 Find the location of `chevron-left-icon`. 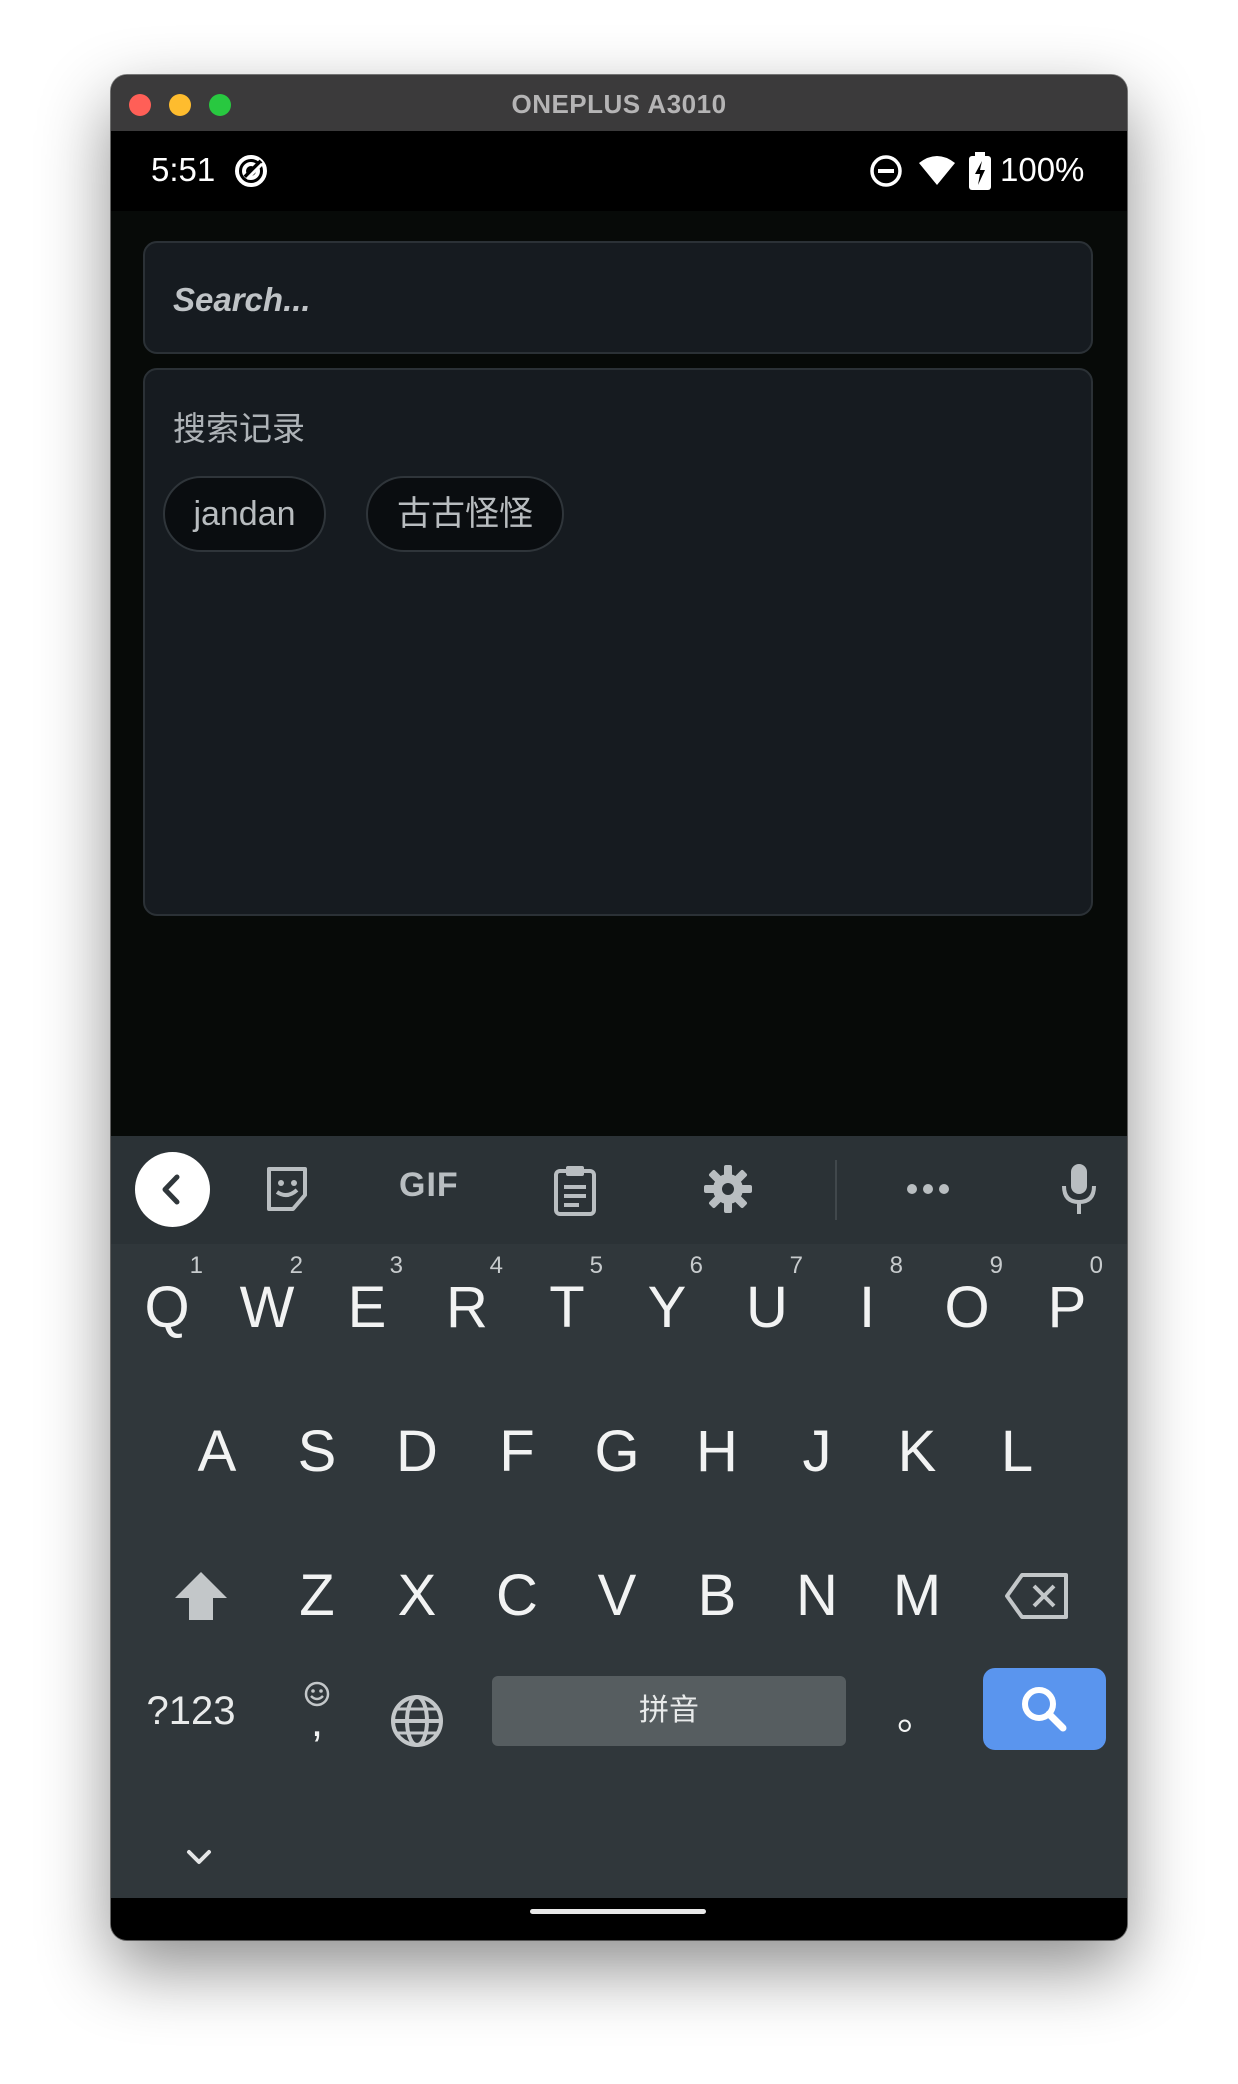

chevron-left-icon is located at coordinates (171, 1189).